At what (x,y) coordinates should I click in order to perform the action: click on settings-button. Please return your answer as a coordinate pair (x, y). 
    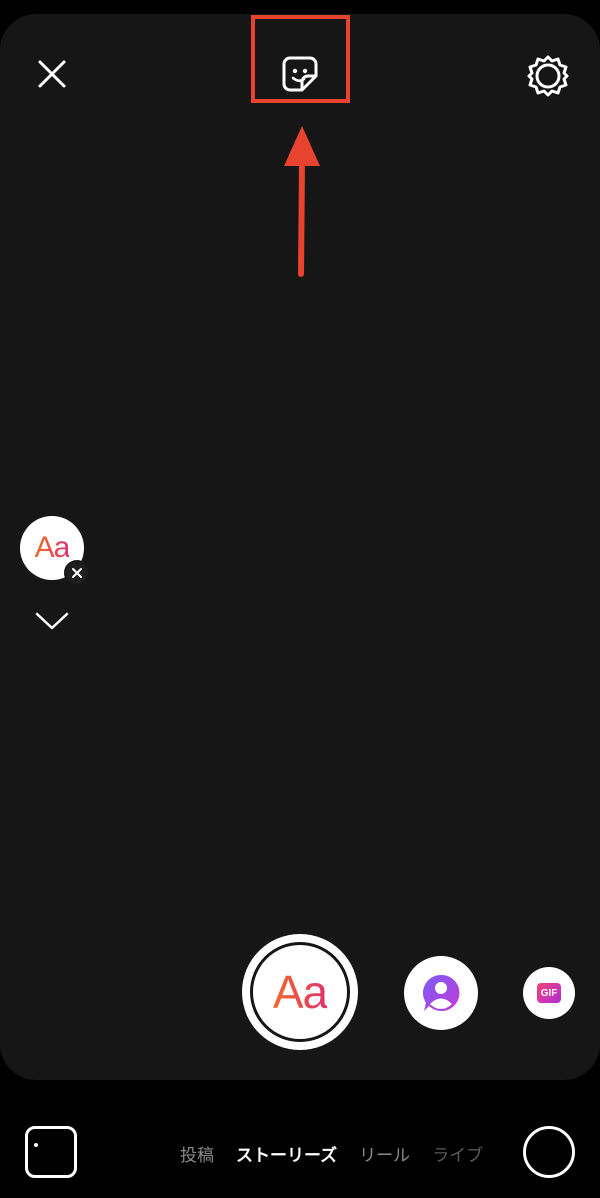
    Looking at the image, I should click on (548, 76).